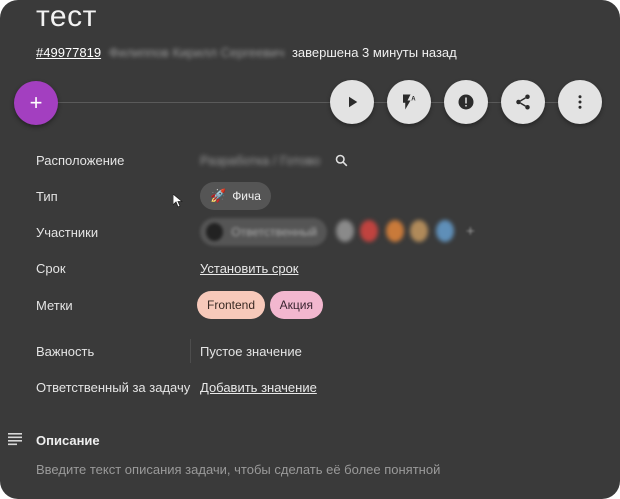  I want to click on tag-chip-promo: Акция, so click(296, 305).